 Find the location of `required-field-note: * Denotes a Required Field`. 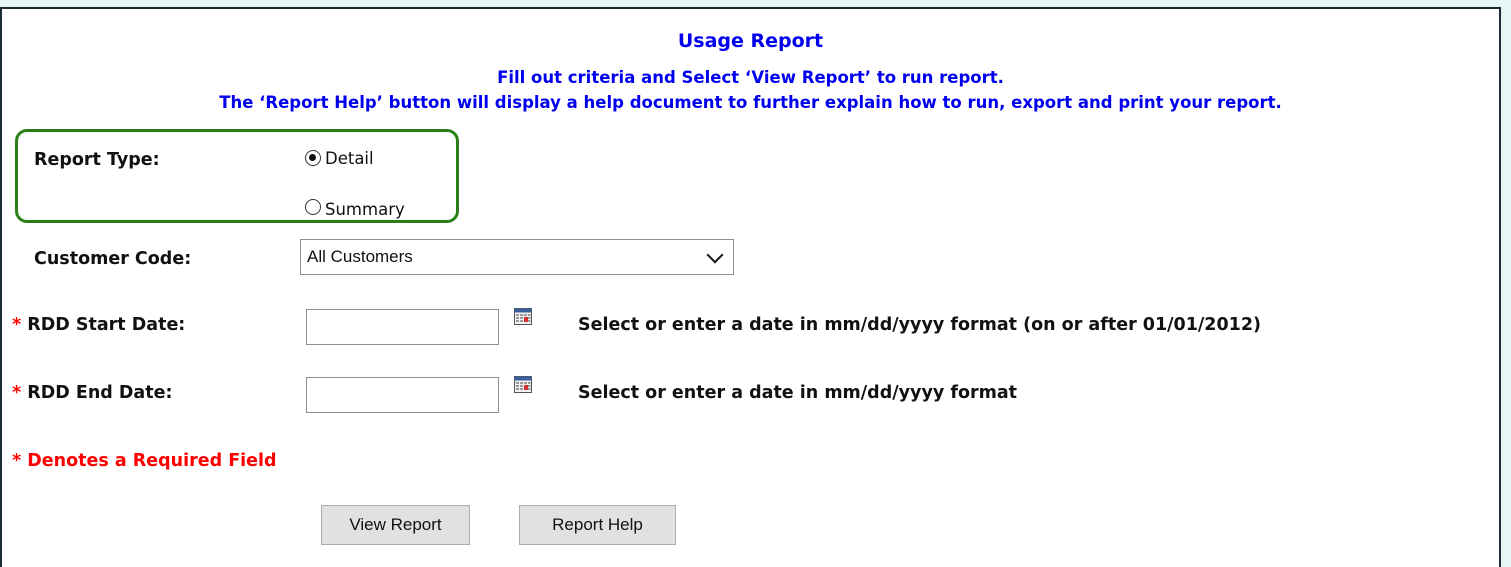

required-field-note: * Denotes a Required Field is located at coordinates (144, 461).